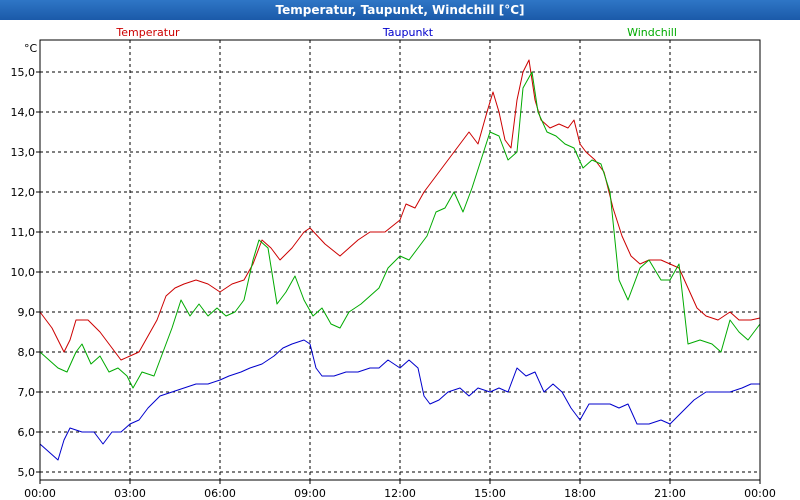  What do you see at coordinates (27, 392) in the screenshot?
I see `y-tick-label: 7,0` at bounding box center [27, 392].